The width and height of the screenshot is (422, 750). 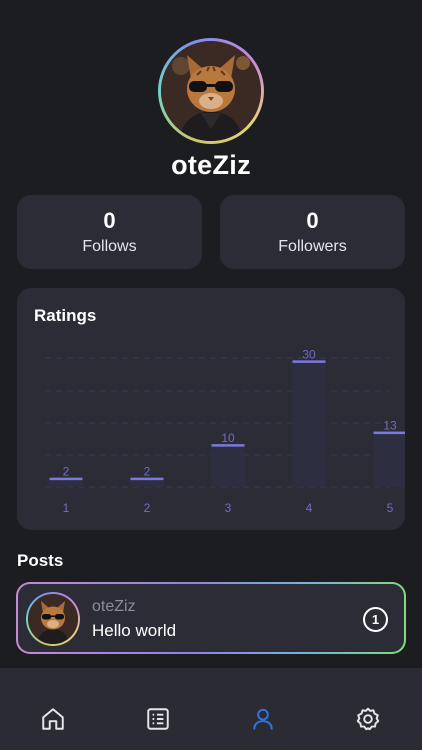 I want to click on chart-tick-label: 5, so click(x=390, y=508).